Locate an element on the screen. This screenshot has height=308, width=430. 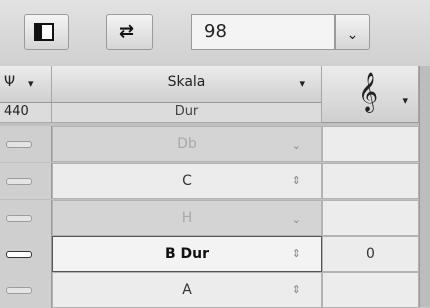
tuning-value: 440 is located at coordinates (16, 111).